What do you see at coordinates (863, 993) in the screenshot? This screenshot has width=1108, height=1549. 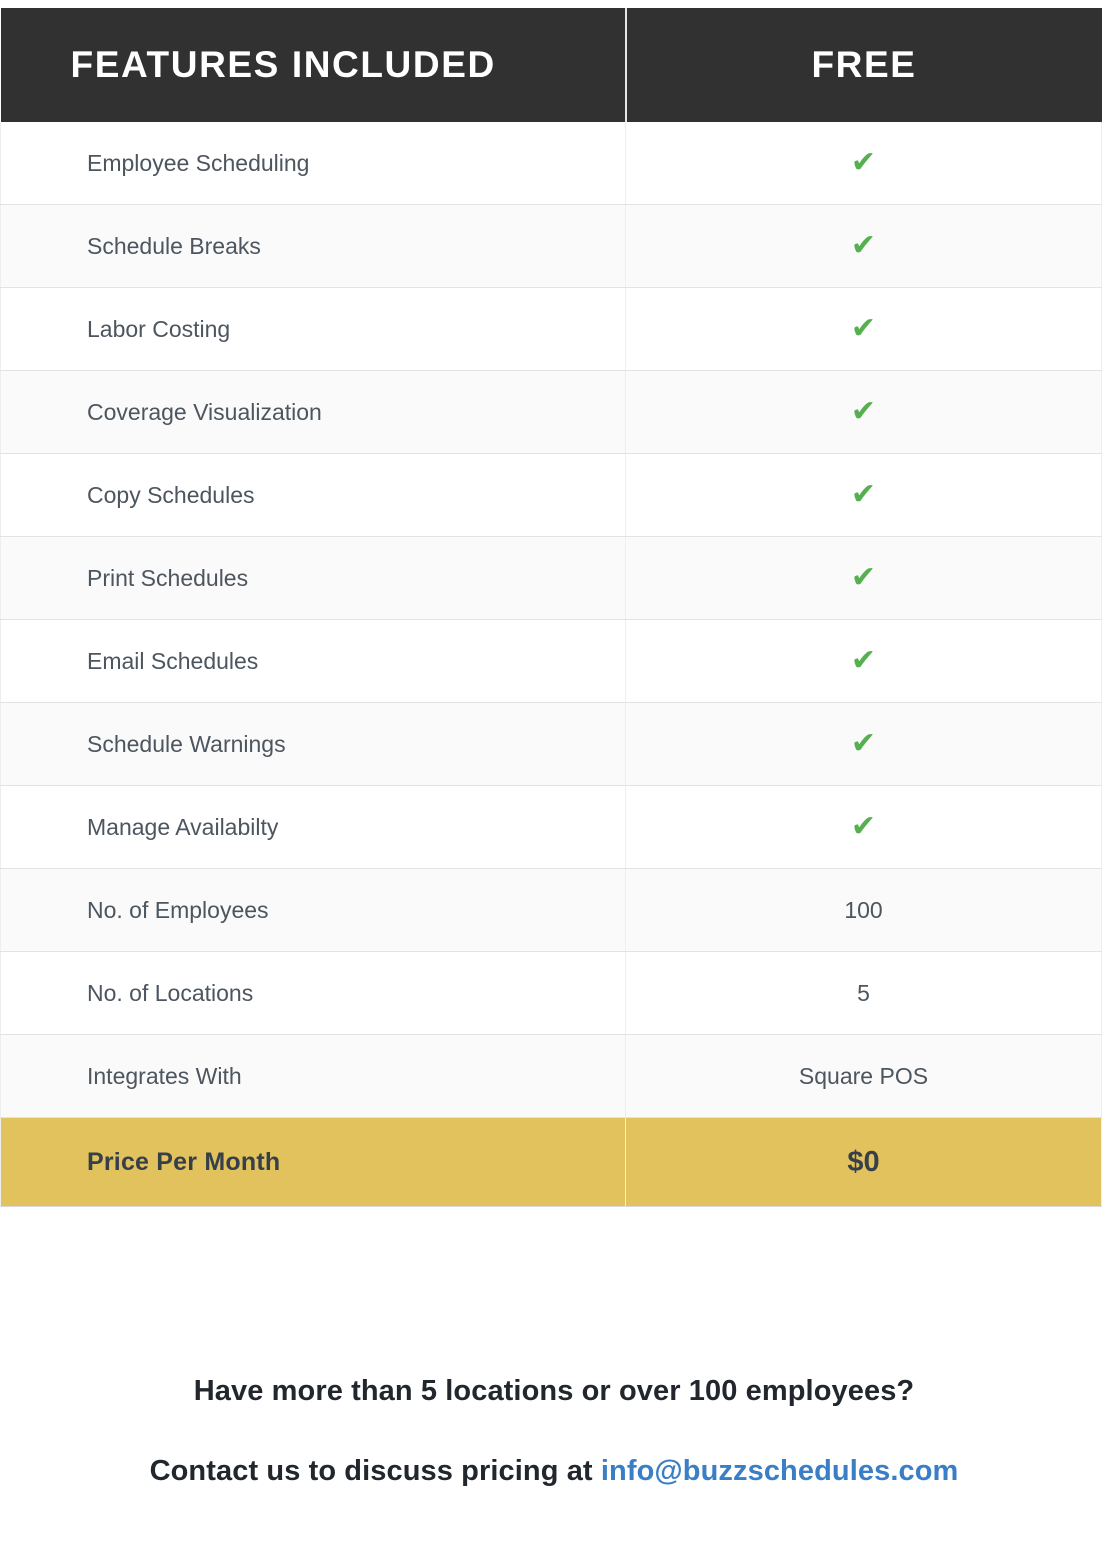 I see `feature-value-cell: 5` at bounding box center [863, 993].